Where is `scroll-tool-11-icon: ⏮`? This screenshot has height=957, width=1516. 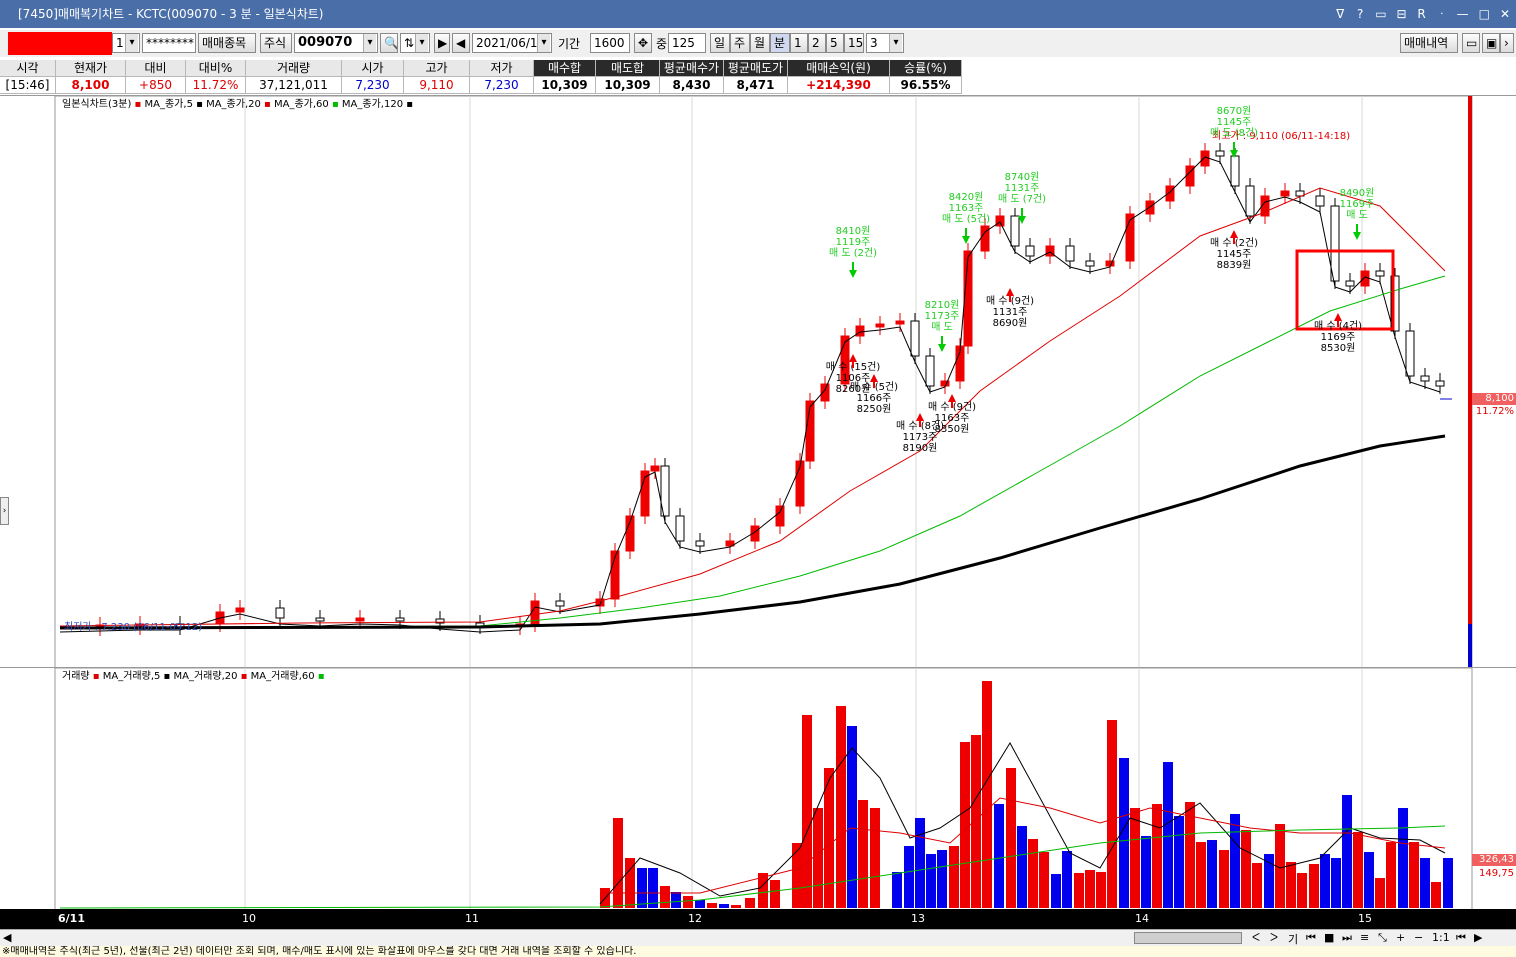
scroll-tool-11-icon: ⏮ is located at coordinates (1461, 938).